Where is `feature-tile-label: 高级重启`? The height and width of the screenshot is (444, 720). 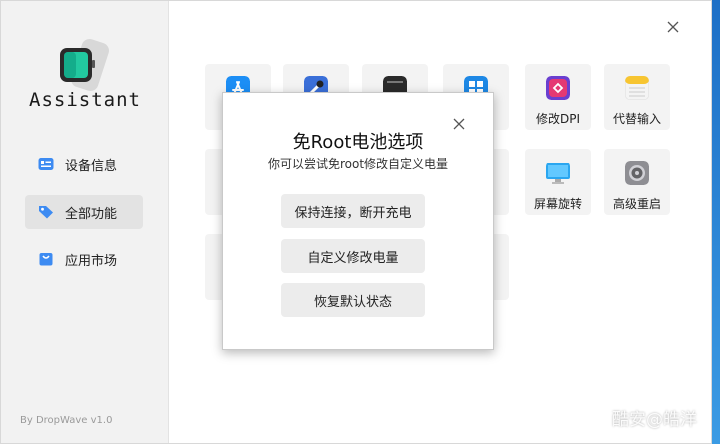 feature-tile-label: 高级重启 is located at coordinates (636, 204).